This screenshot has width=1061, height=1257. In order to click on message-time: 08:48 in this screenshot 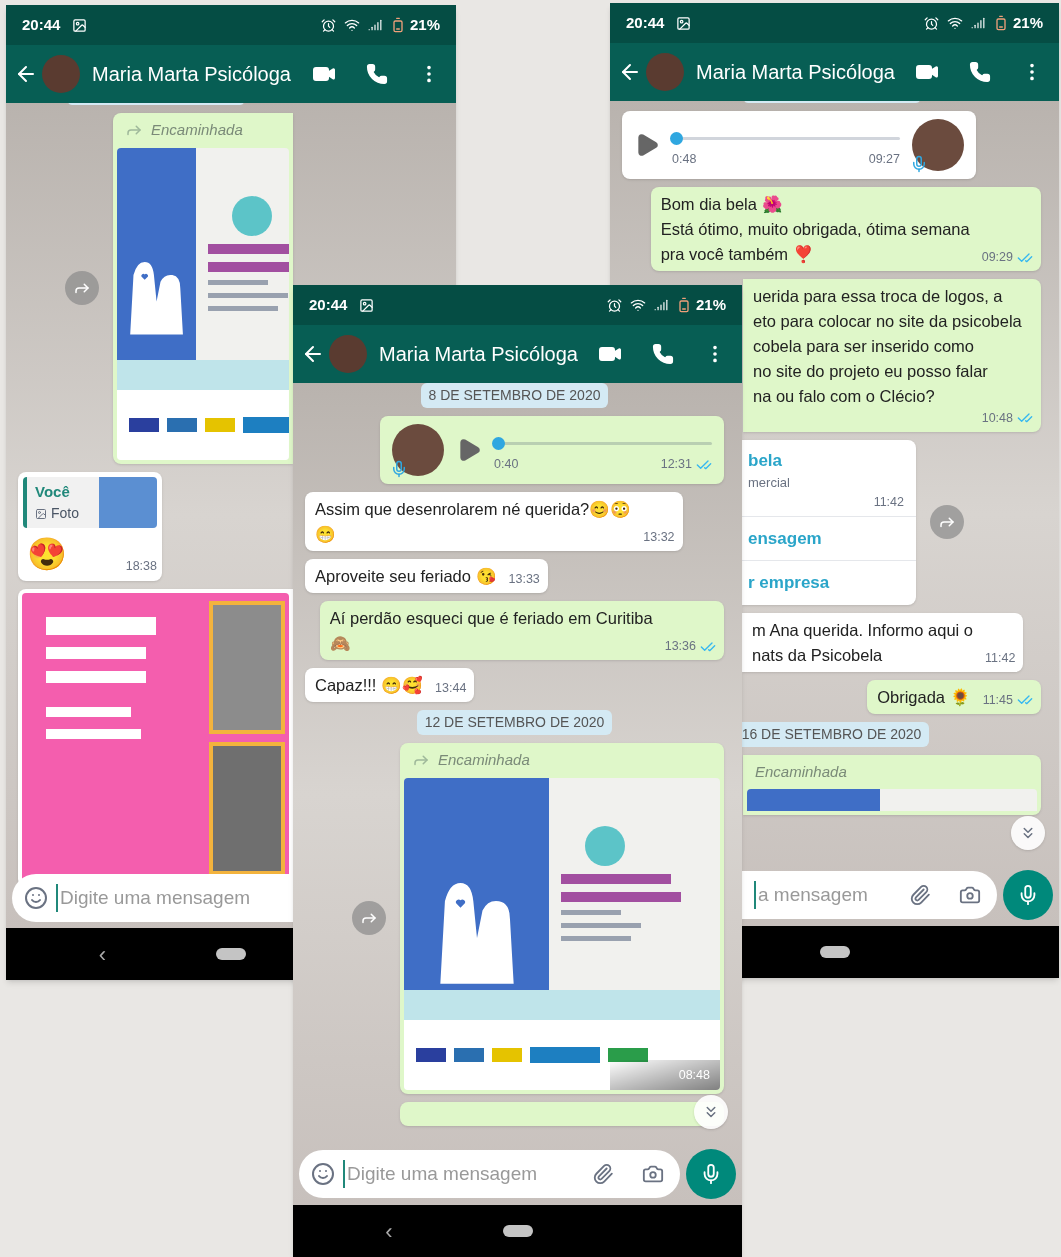, I will do `click(694, 1075)`.